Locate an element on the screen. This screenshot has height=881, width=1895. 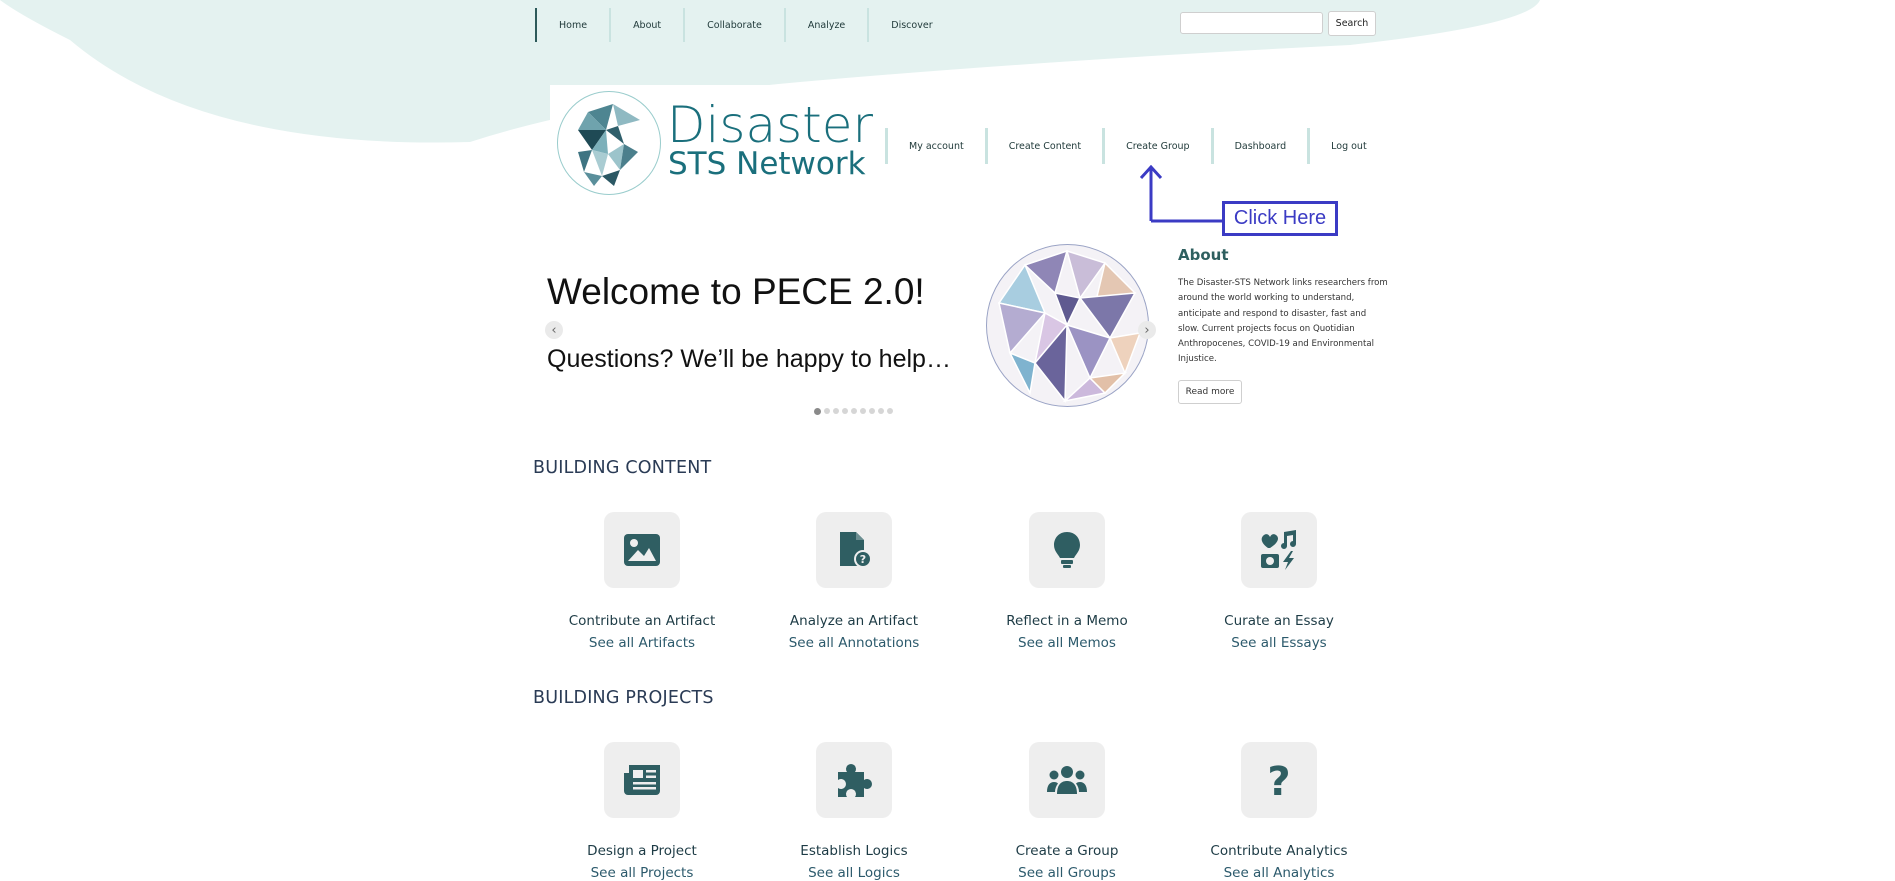
card-title: Establish Logics is located at coordinates (853, 851).